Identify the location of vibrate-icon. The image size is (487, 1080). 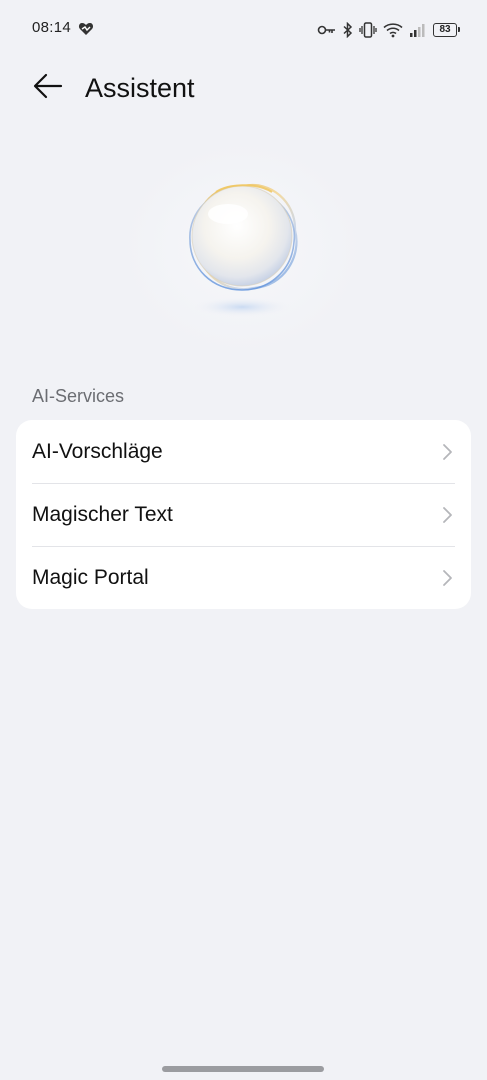
(368, 30).